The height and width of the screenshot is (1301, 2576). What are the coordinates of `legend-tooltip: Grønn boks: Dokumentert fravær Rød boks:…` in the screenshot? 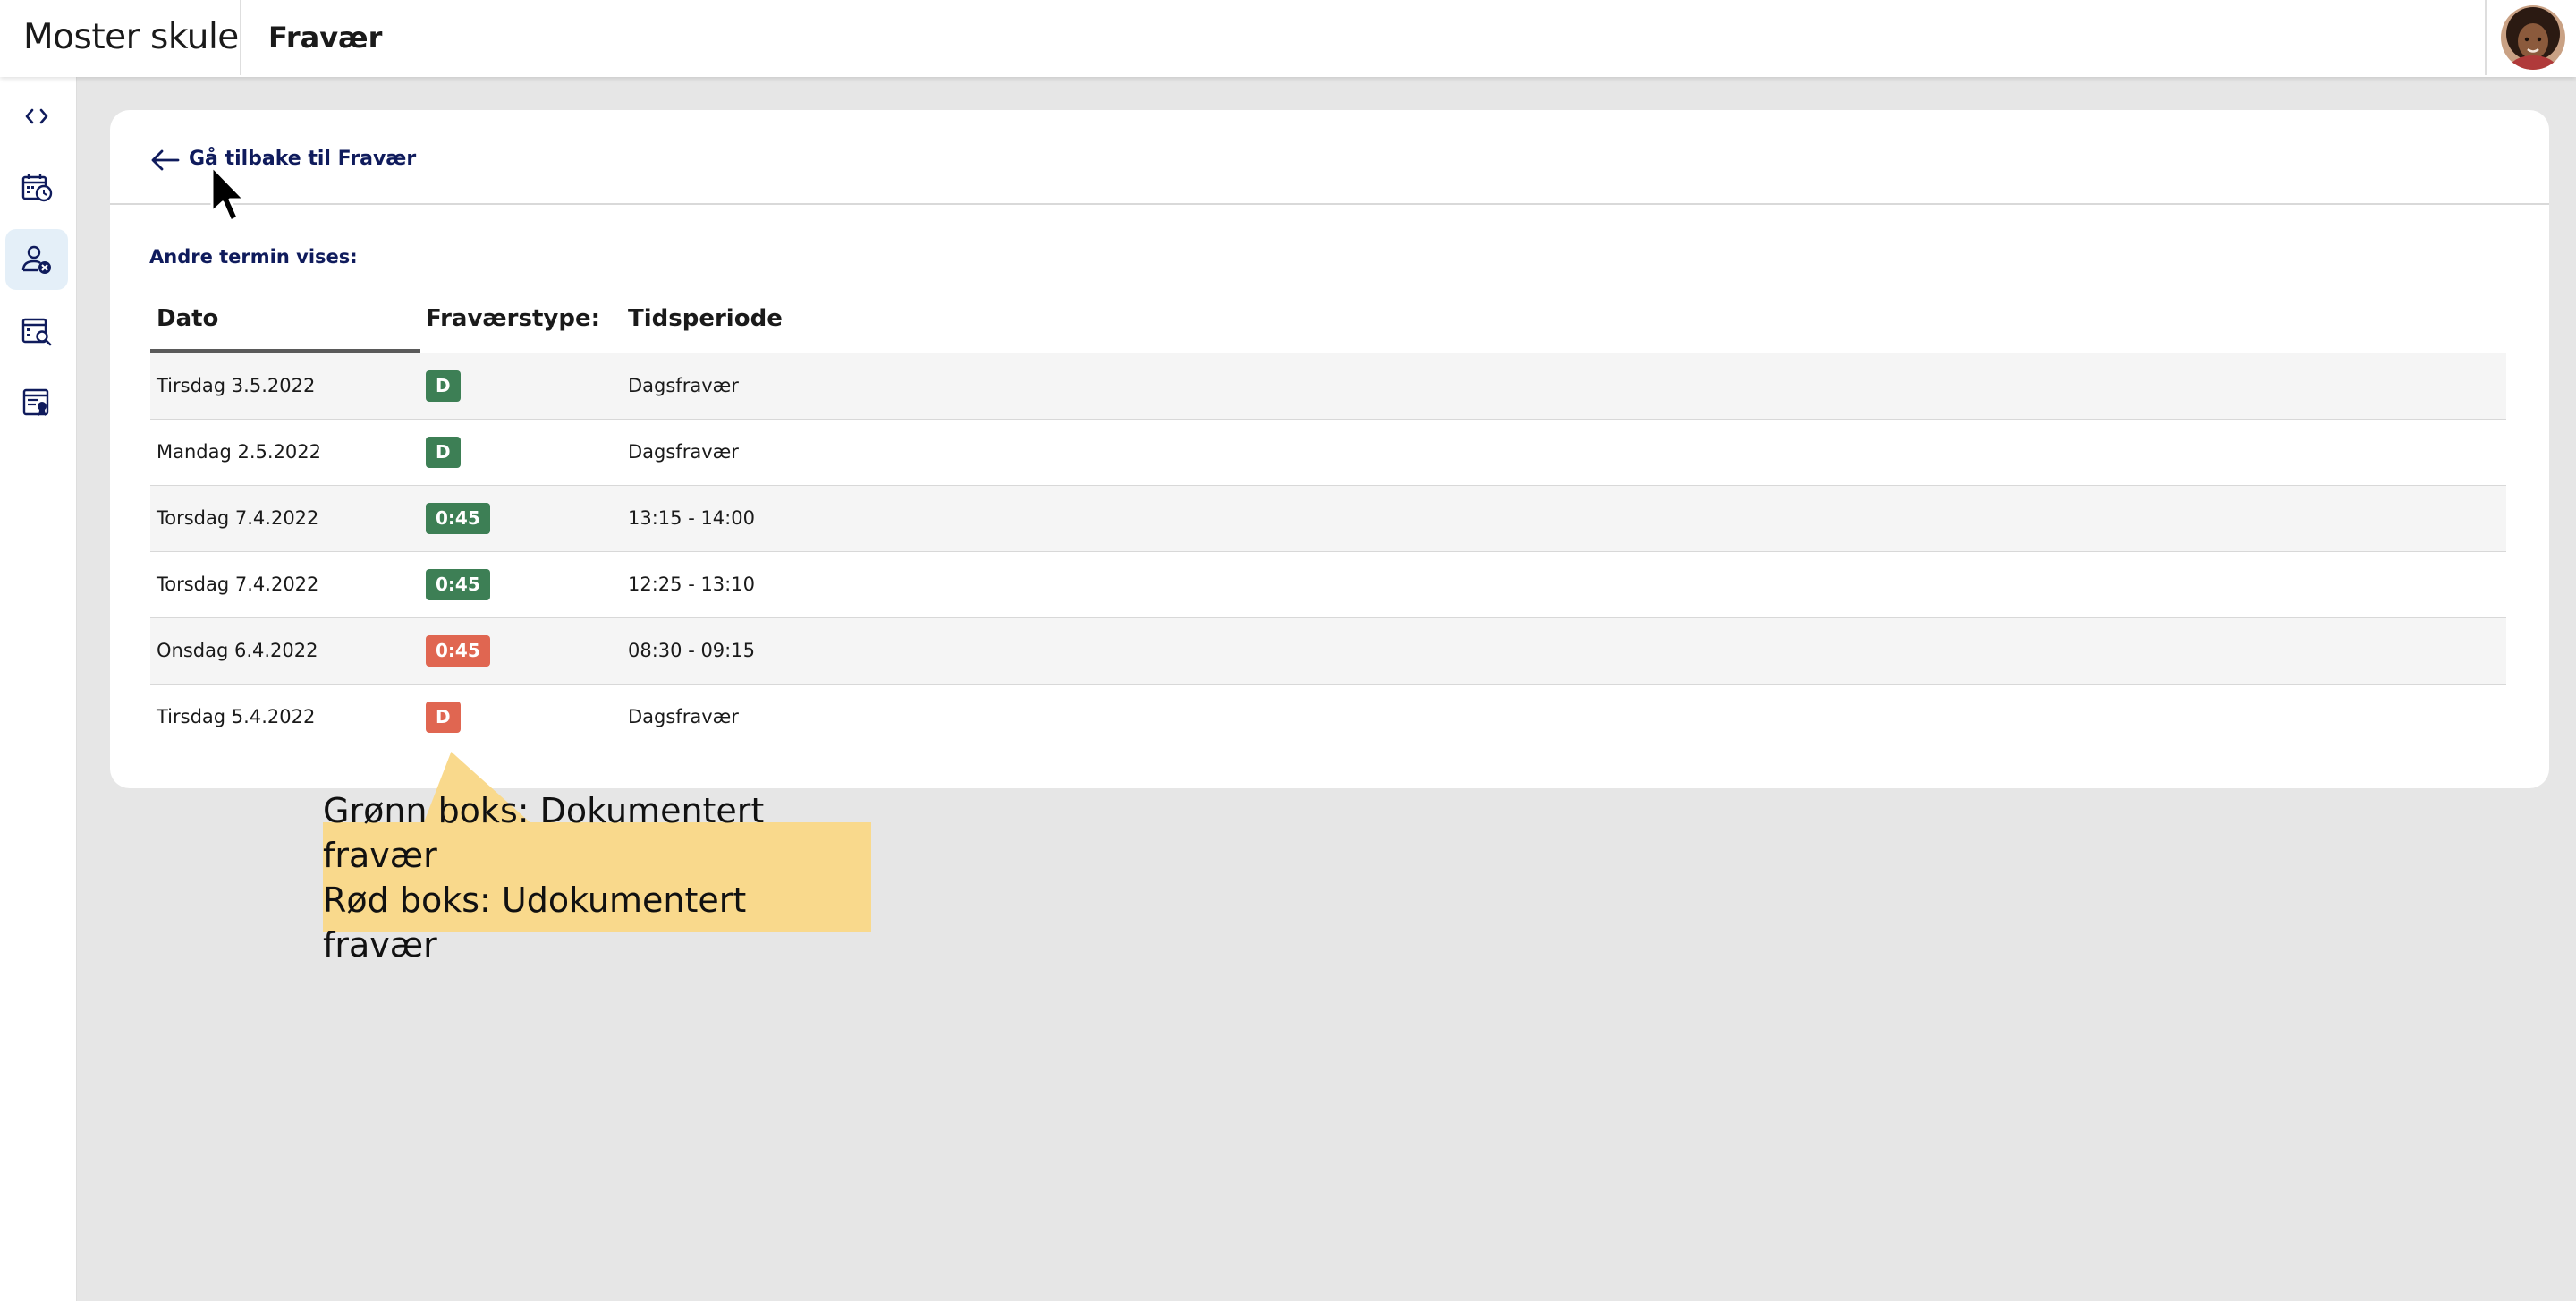 It's located at (597, 878).